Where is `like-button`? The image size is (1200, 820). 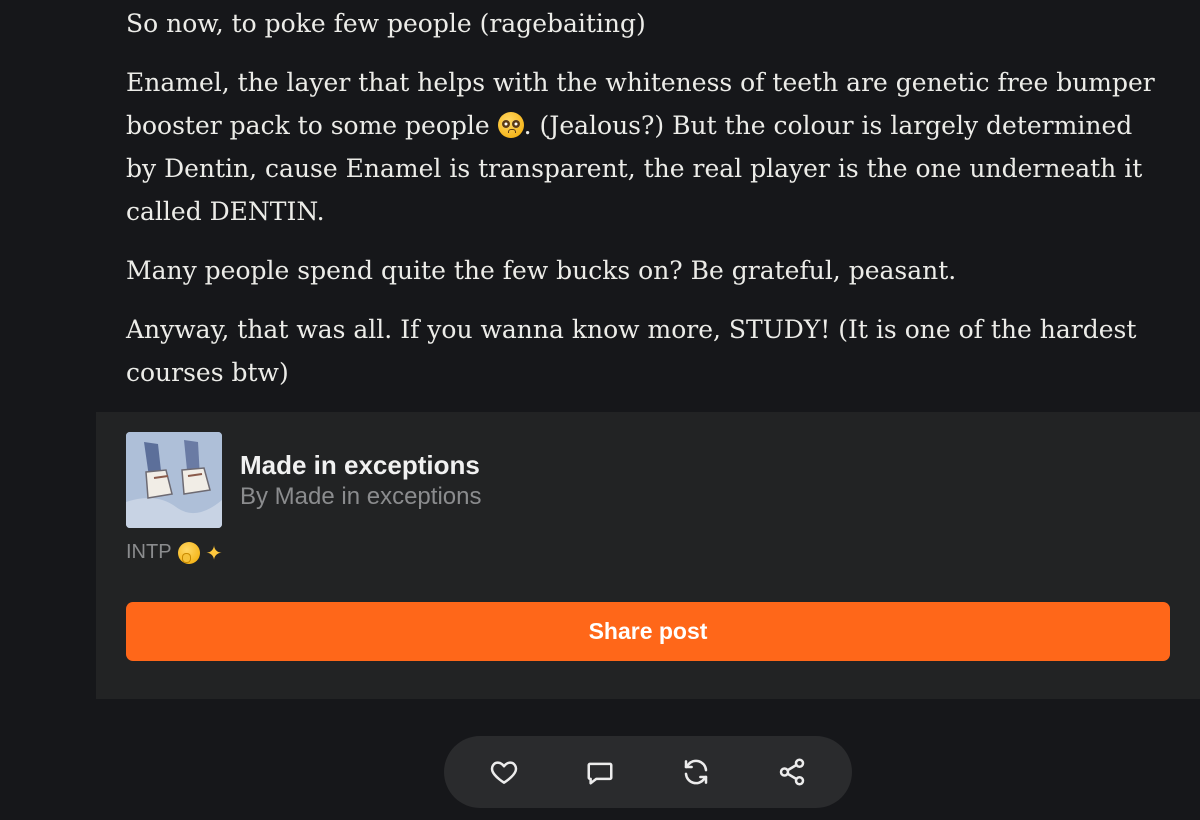 like-button is located at coordinates (504, 772).